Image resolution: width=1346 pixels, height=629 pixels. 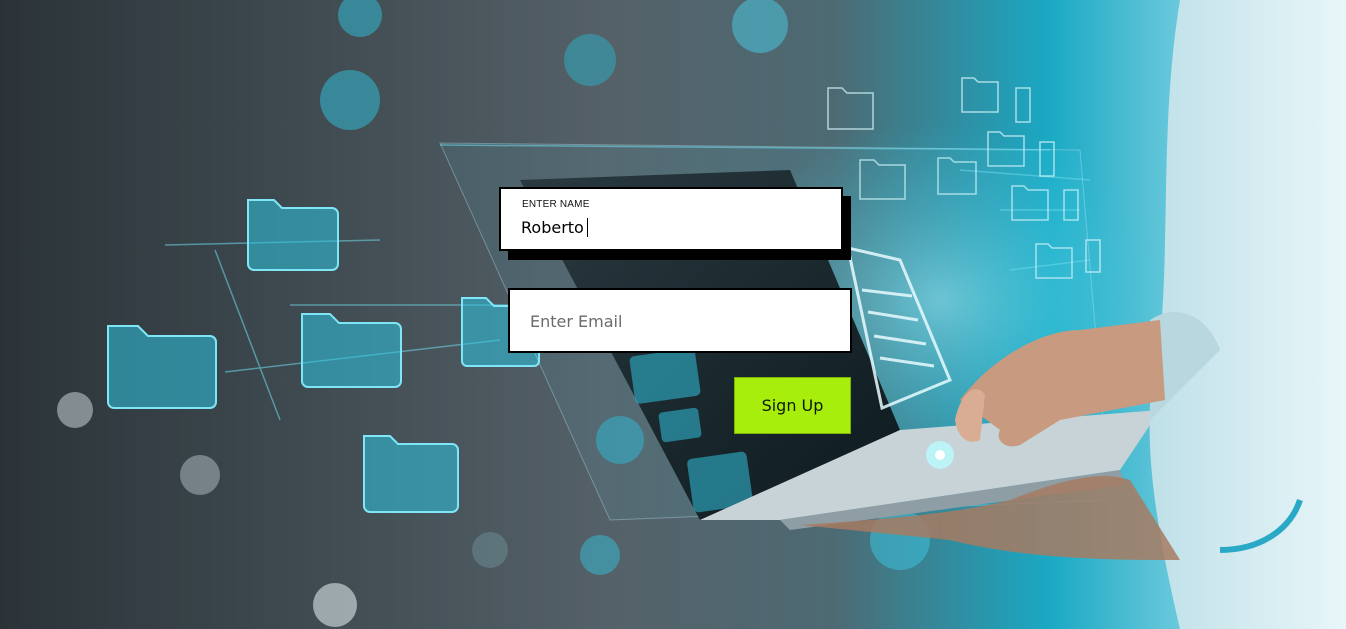 I want to click on email-input, so click(x=680, y=321).